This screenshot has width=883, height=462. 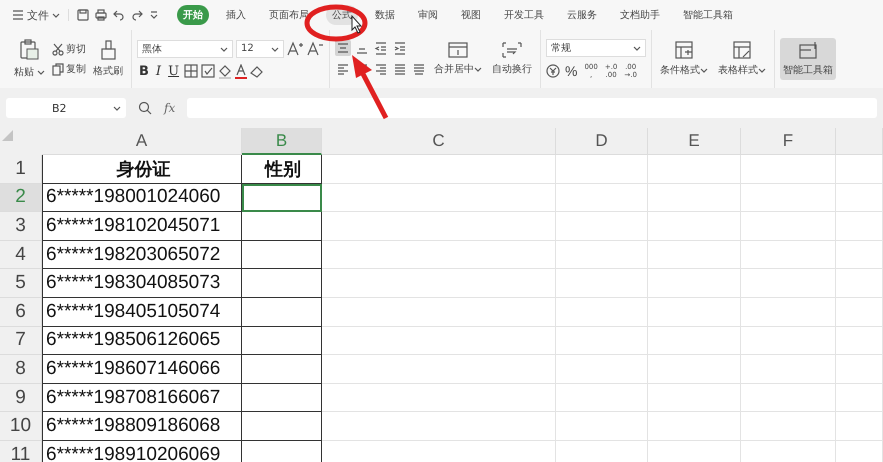 What do you see at coordinates (193, 15) in the screenshot?
I see `ribbon-tab: 开始` at bounding box center [193, 15].